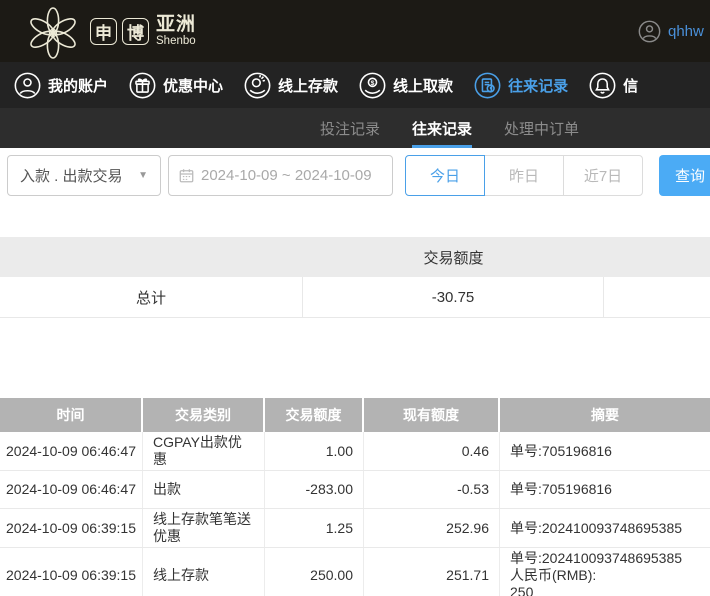  I want to click on cell-balance: -0.53, so click(432, 489).